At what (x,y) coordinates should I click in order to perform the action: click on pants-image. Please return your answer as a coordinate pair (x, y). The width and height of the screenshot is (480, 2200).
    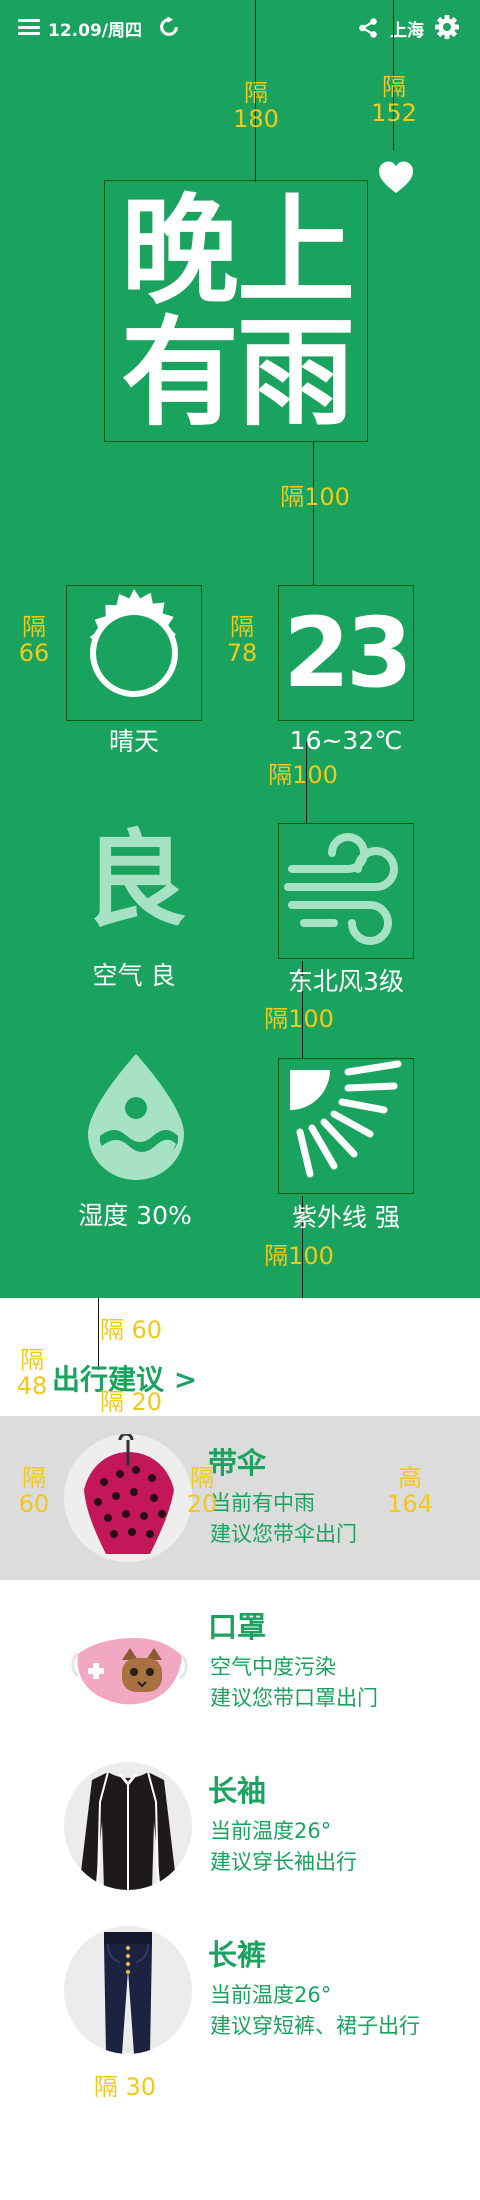
    Looking at the image, I should click on (128, 1990).